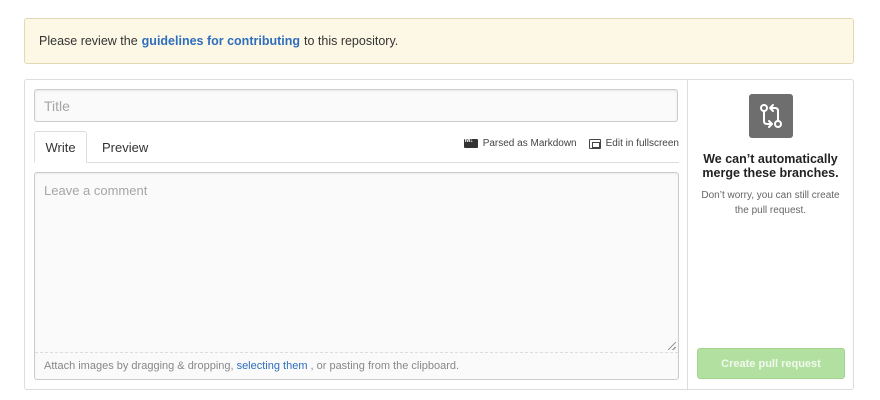 Image resolution: width=880 pixels, height=400 pixels. What do you see at coordinates (771, 363) in the screenshot?
I see `create-pull-request-button: Create pull request` at bounding box center [771, 363].